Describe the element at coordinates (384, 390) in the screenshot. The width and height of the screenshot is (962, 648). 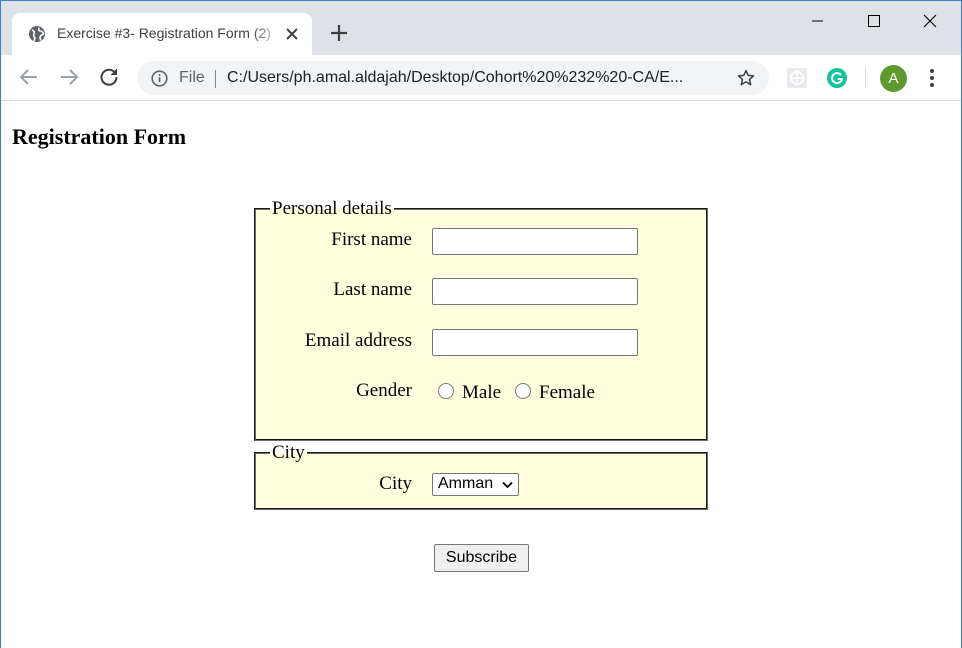
I see `gender-label: Gender` at that location.